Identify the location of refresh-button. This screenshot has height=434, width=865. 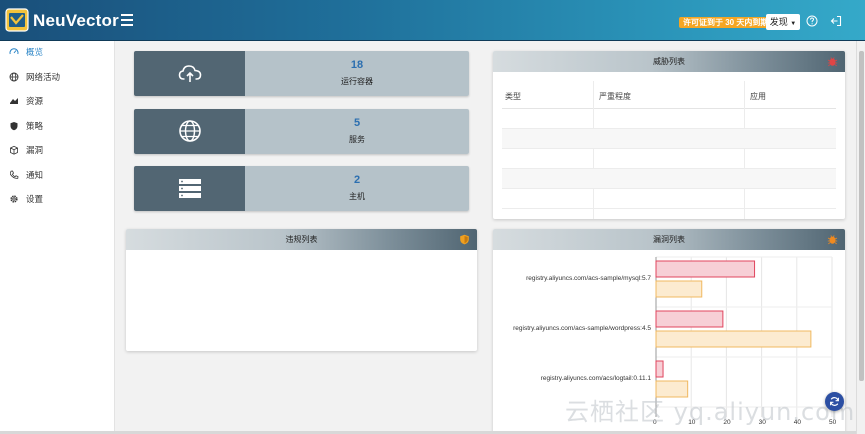
(834, 401).